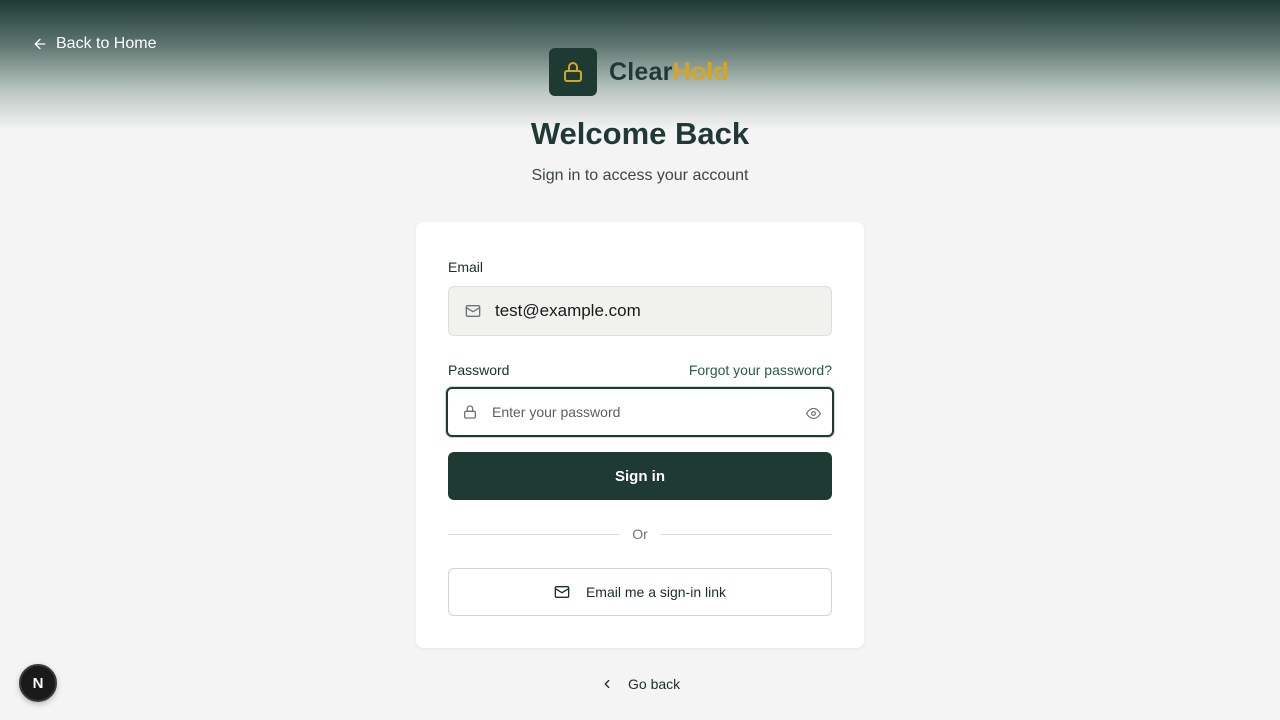  I want to click on chevron-left-icon, so click(607, 684).